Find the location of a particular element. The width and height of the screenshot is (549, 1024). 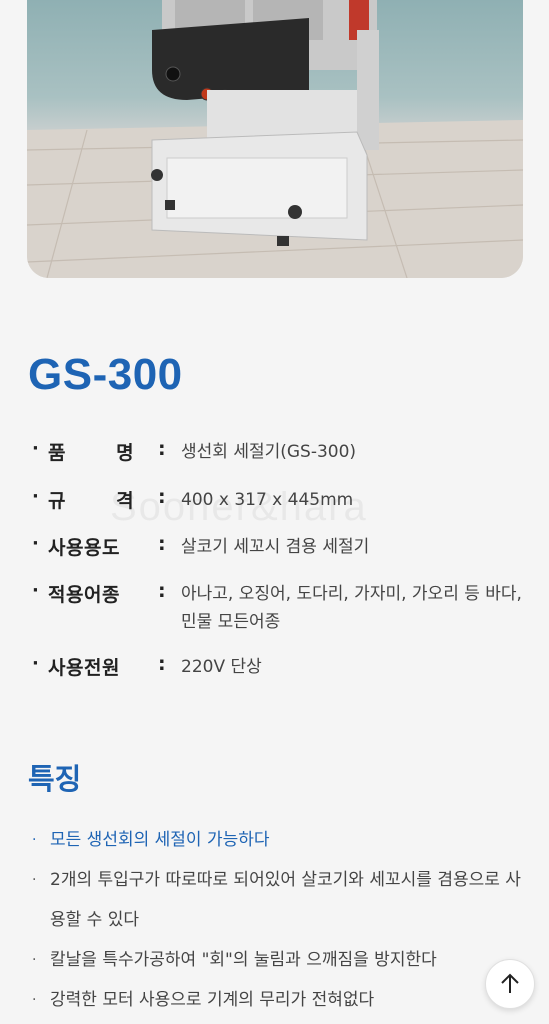

feature-item: · 강력한 모터 사용으로 기계의 무리가 전혀없다 is located at coordinates (282, 1000).